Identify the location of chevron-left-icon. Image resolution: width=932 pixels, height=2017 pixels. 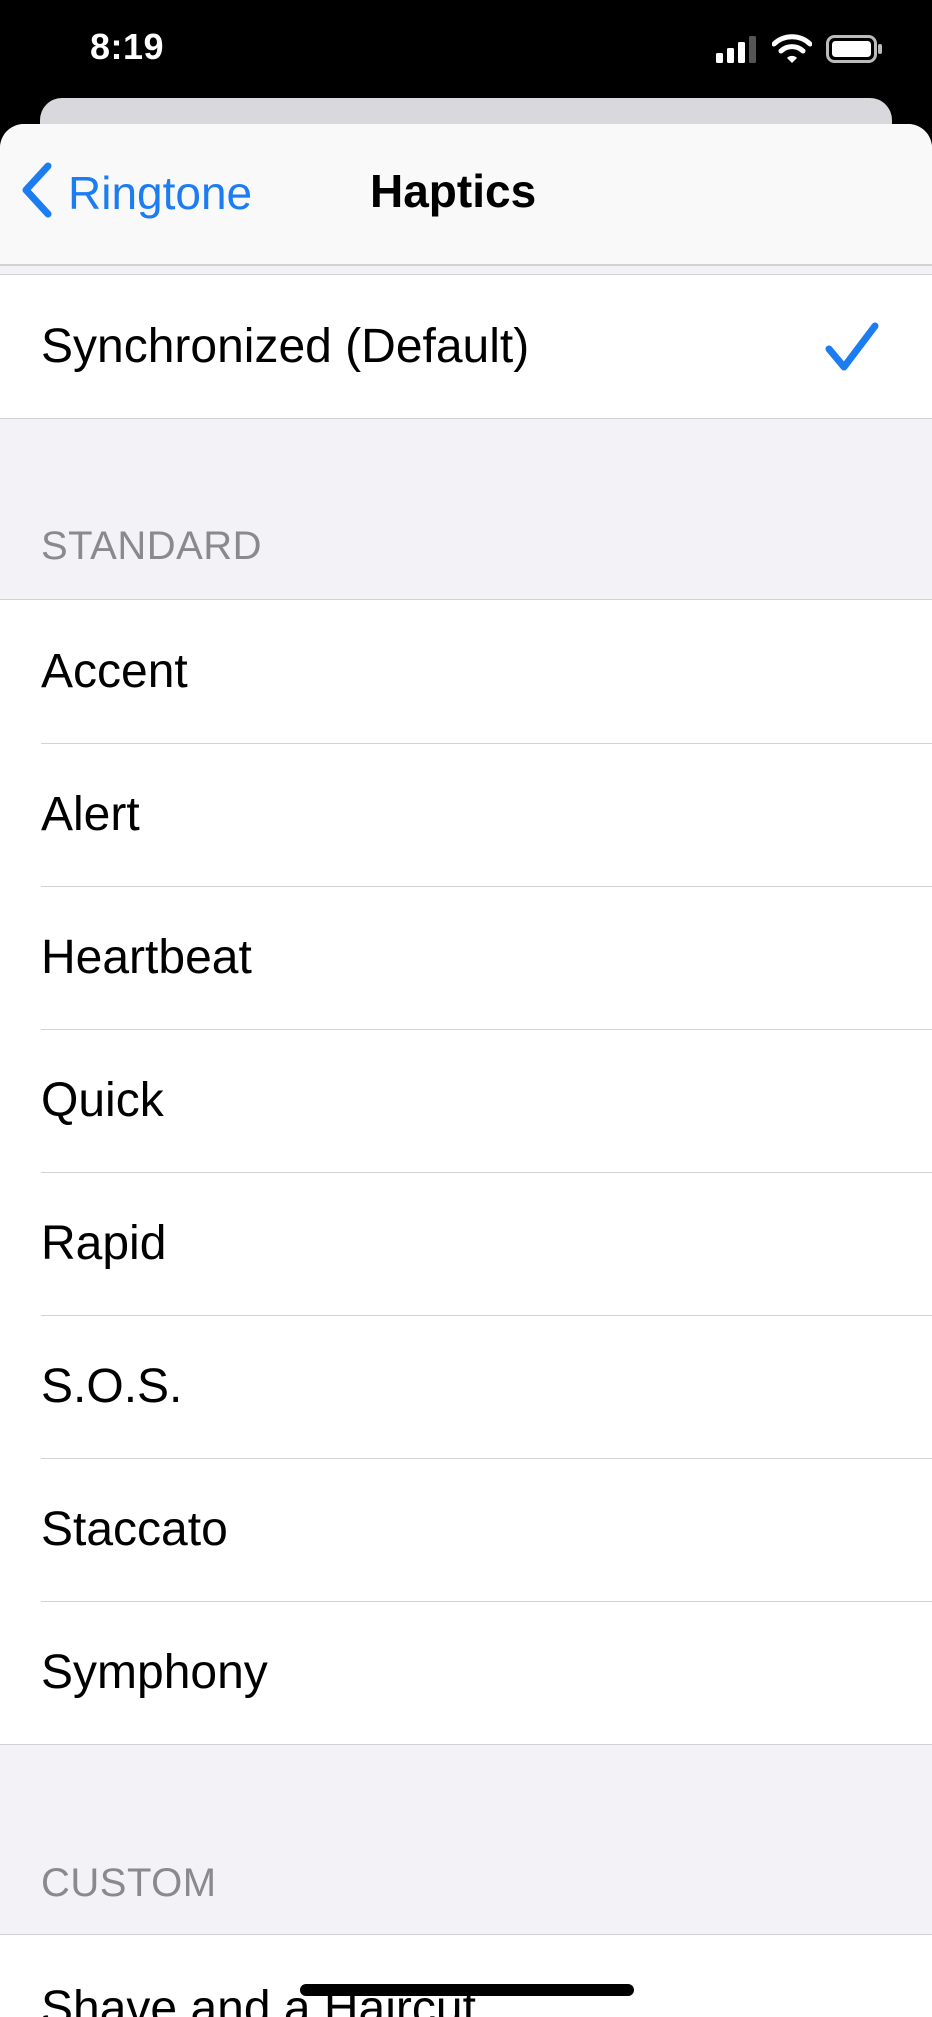
(37, 192).